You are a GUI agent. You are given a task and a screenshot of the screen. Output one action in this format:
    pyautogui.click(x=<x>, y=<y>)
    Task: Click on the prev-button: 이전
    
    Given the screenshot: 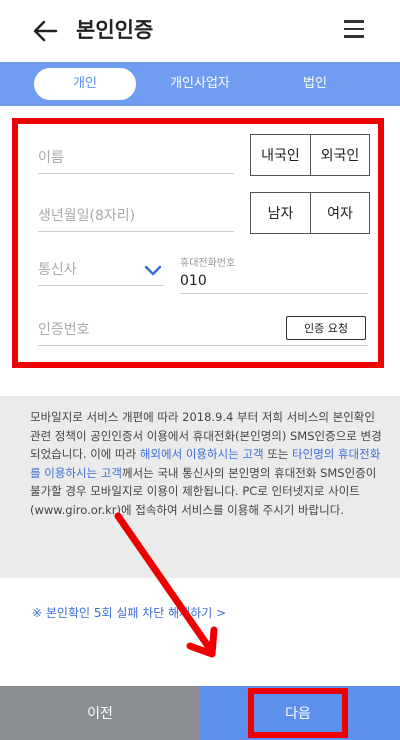 What is the action you would take?
    pyautogui.click(x=100, y=713)
    